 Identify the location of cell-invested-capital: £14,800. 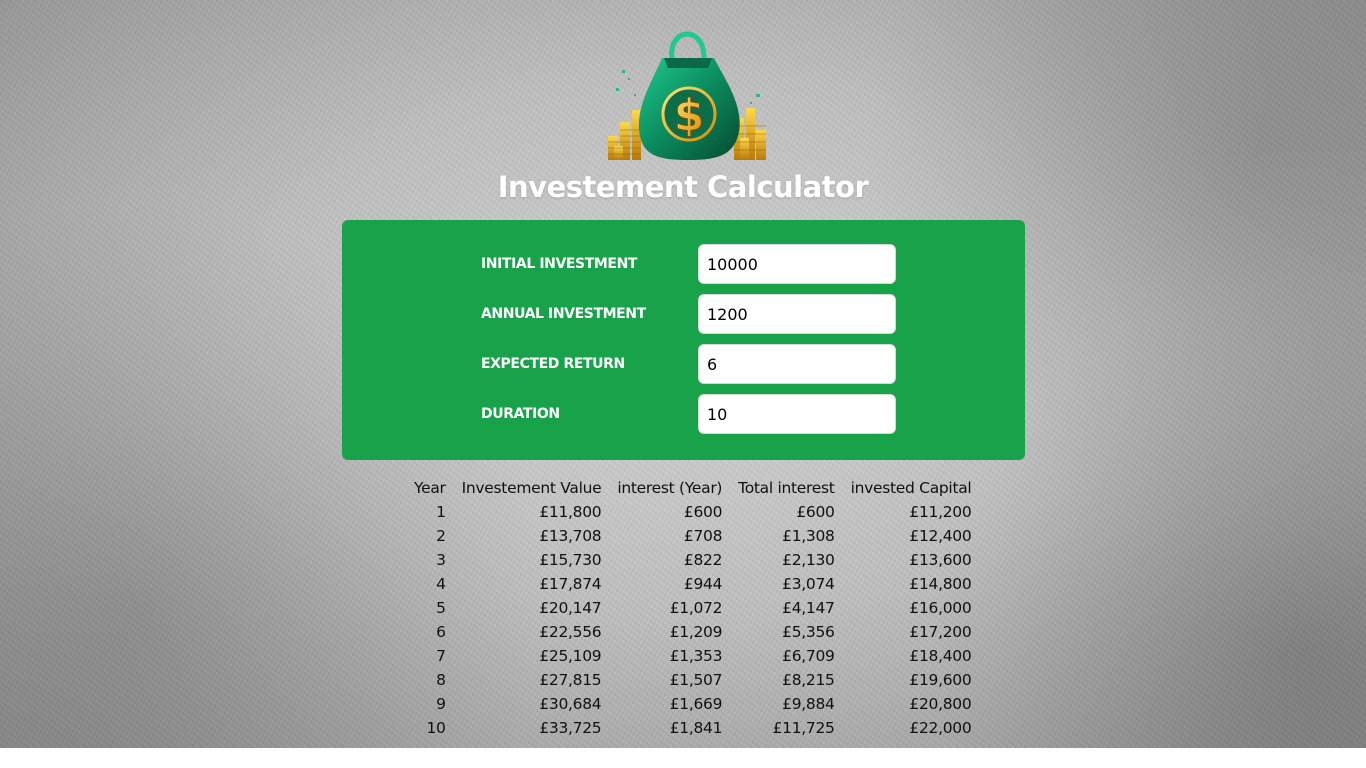
(940, 584).